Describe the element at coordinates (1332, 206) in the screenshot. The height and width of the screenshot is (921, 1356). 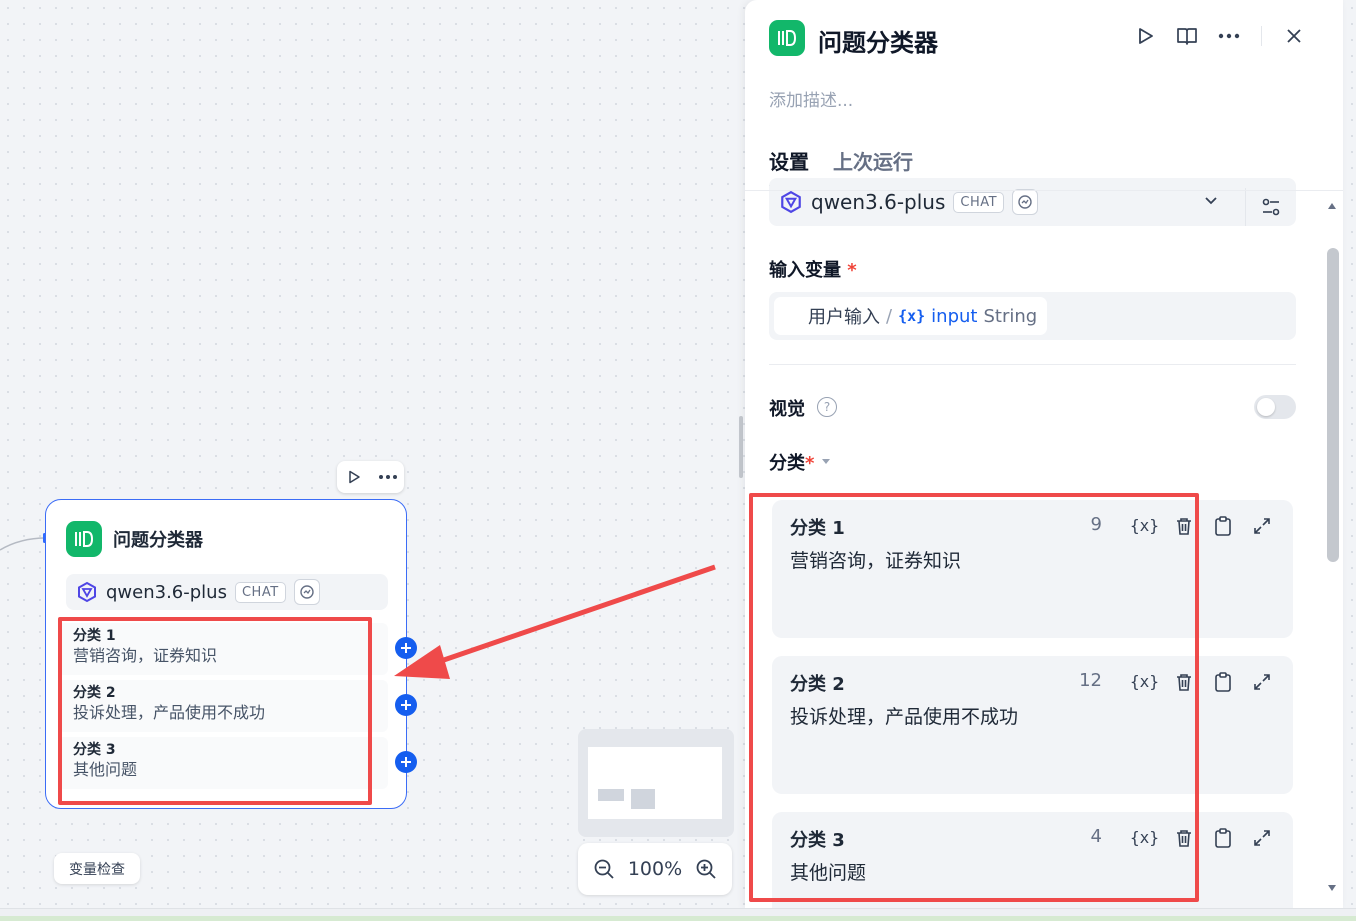
I see `scroll-up-icon` at that location.